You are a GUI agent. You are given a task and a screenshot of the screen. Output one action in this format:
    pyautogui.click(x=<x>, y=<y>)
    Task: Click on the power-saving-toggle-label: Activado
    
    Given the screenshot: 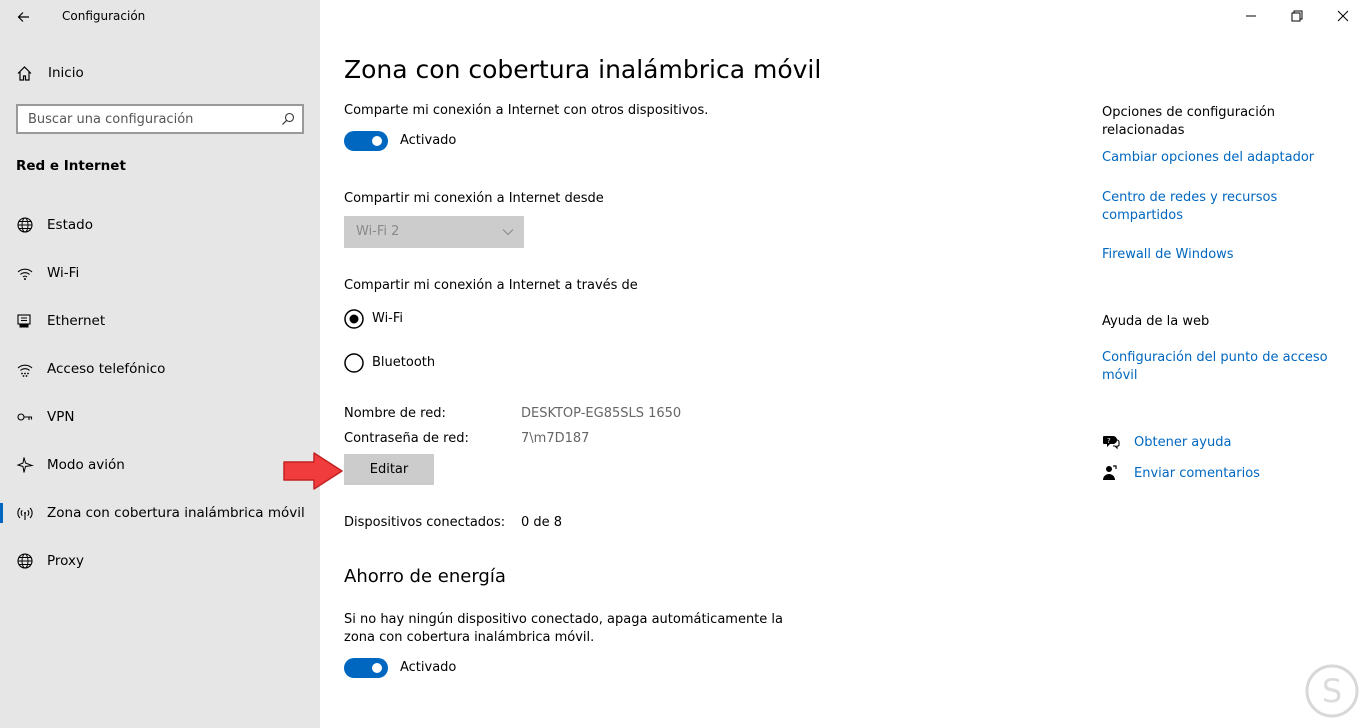 What is the action you would take?
    pyautogui.click(x=428, y=667)
    